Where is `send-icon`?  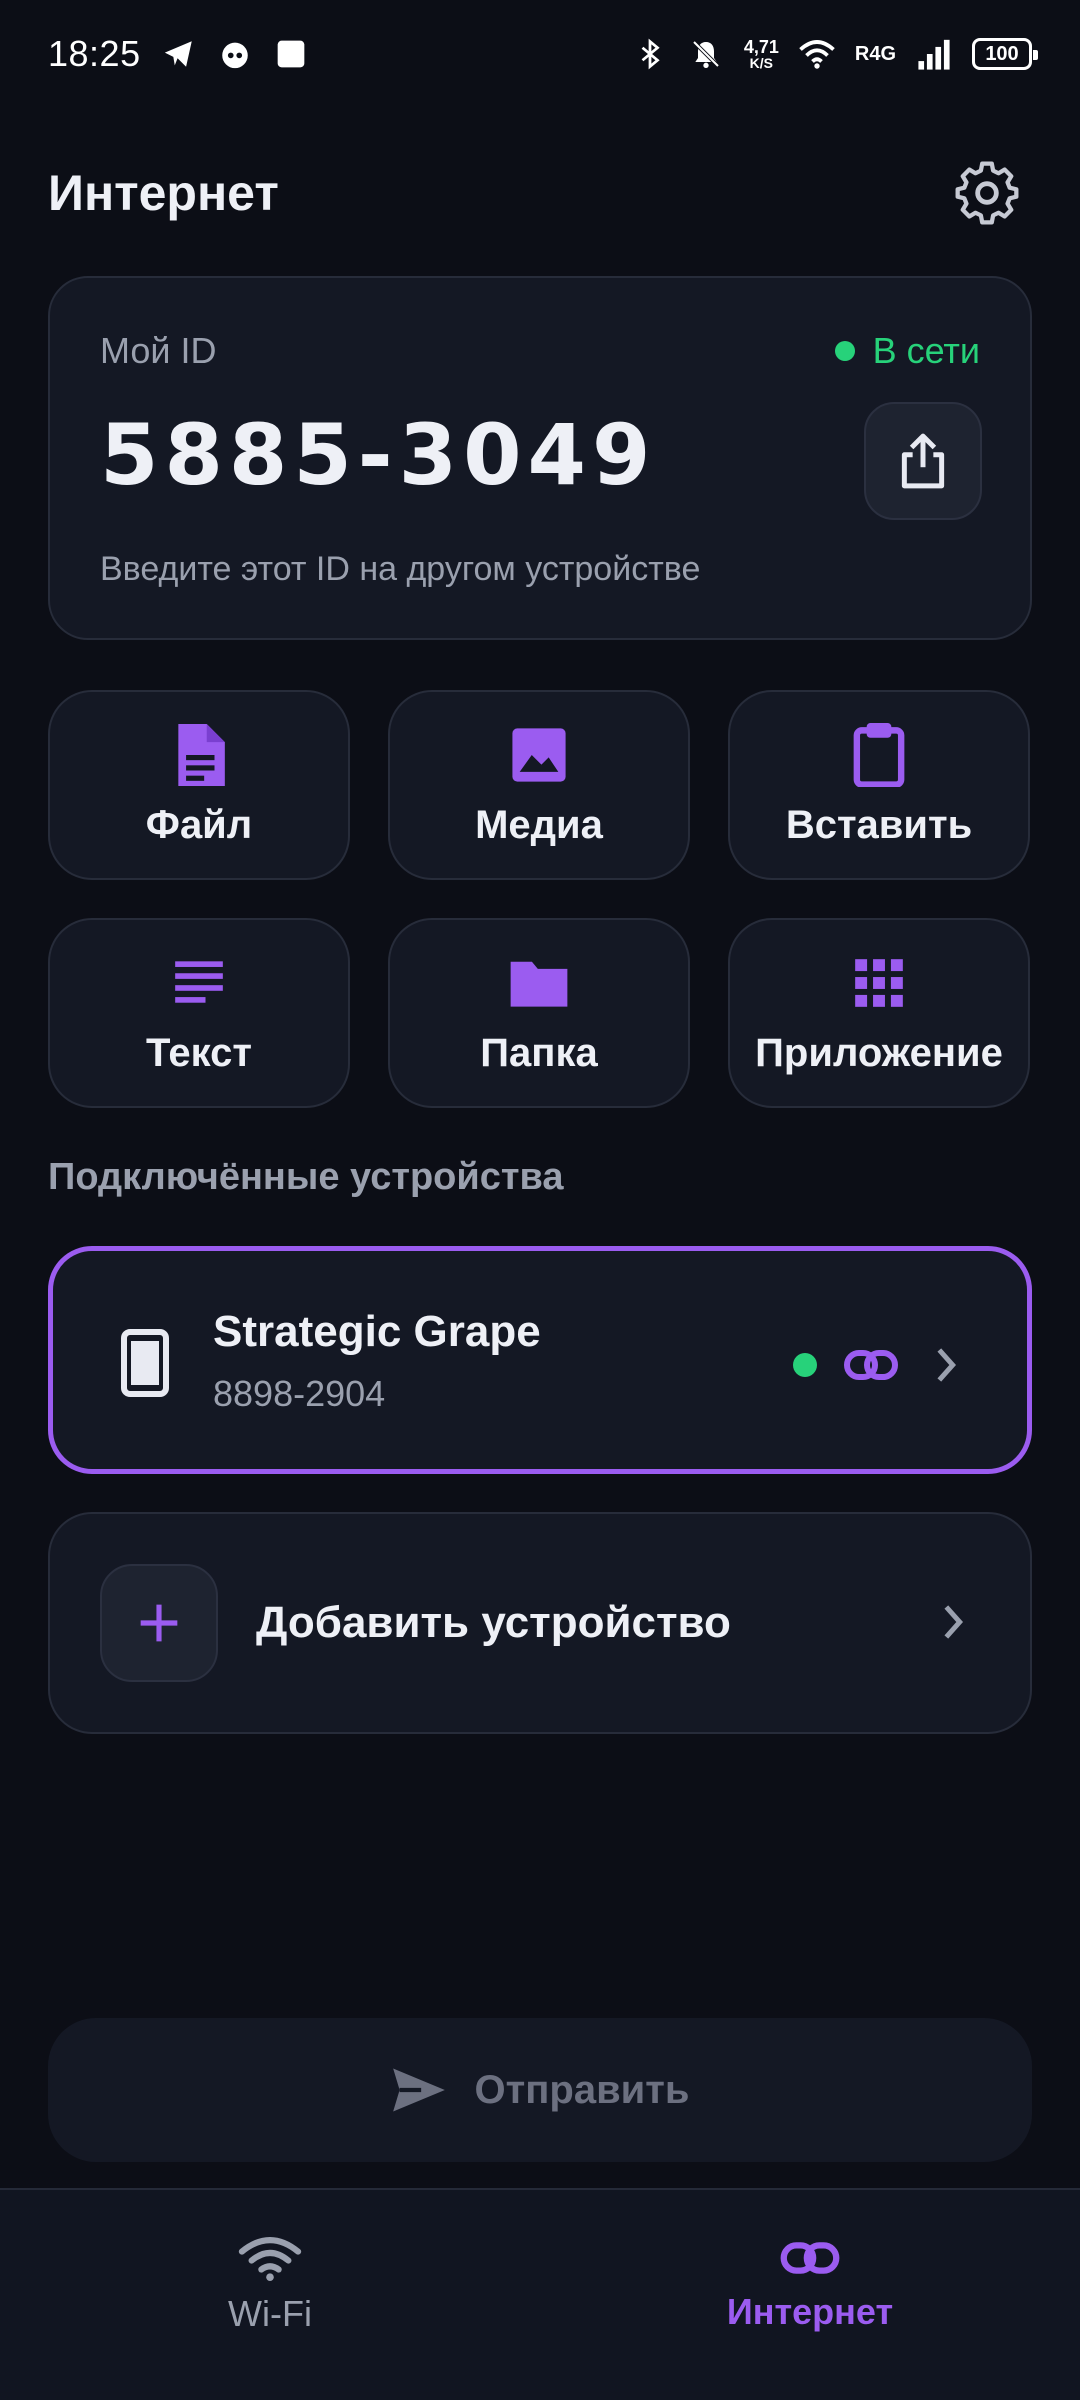
send-icon is located at coordinates (418, 2090).